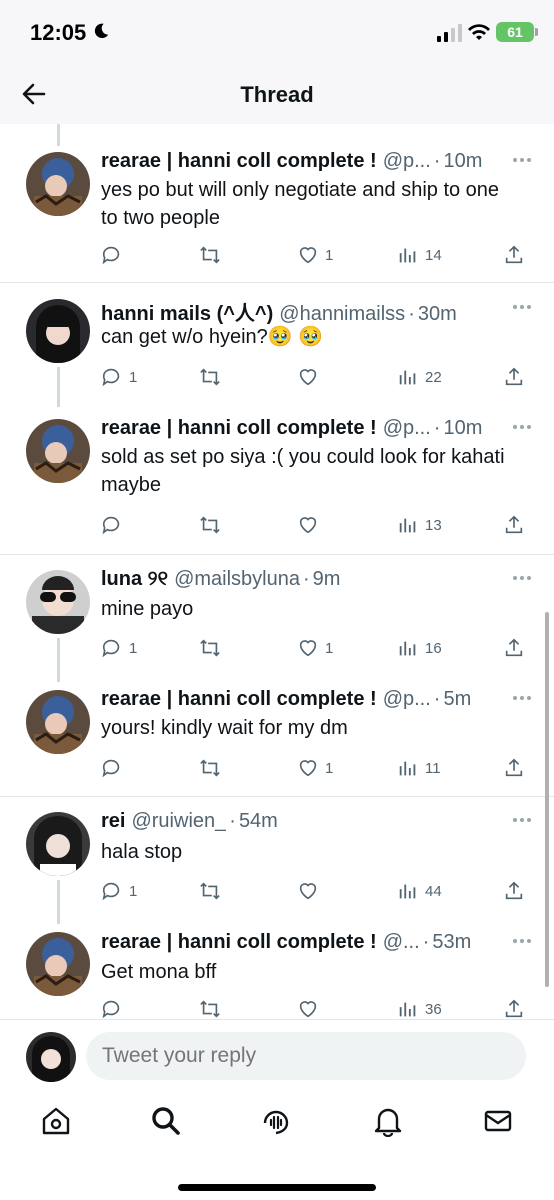 Image resolution: width=554 pixels, height=1200 pixels. I want to click on views-button: 11, so click(419, 768).